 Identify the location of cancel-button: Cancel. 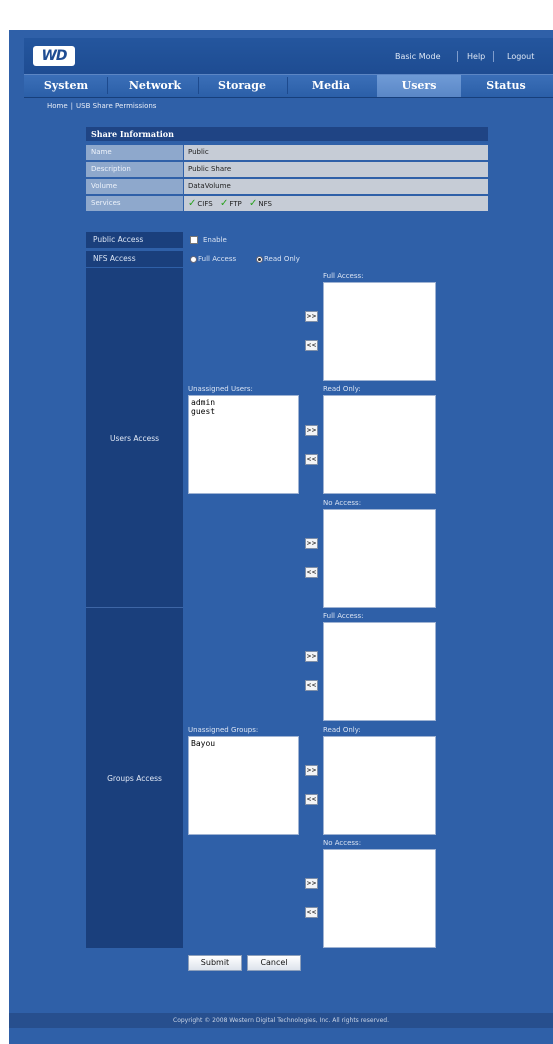
(274, 963).